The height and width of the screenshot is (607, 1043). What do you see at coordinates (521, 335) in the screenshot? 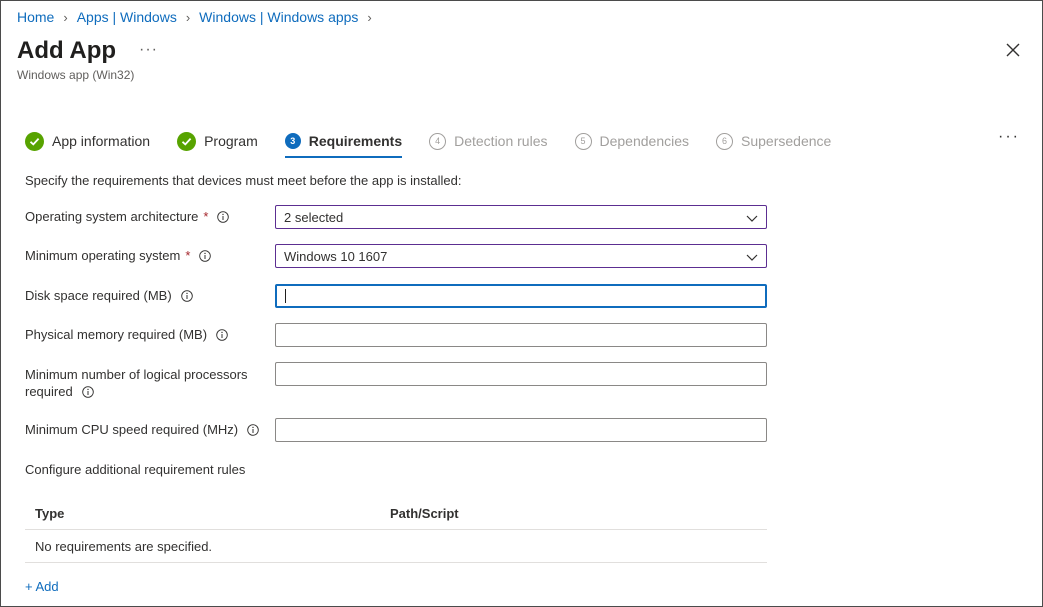
I see `physical-memory-input` at bounding box center [521, 335].